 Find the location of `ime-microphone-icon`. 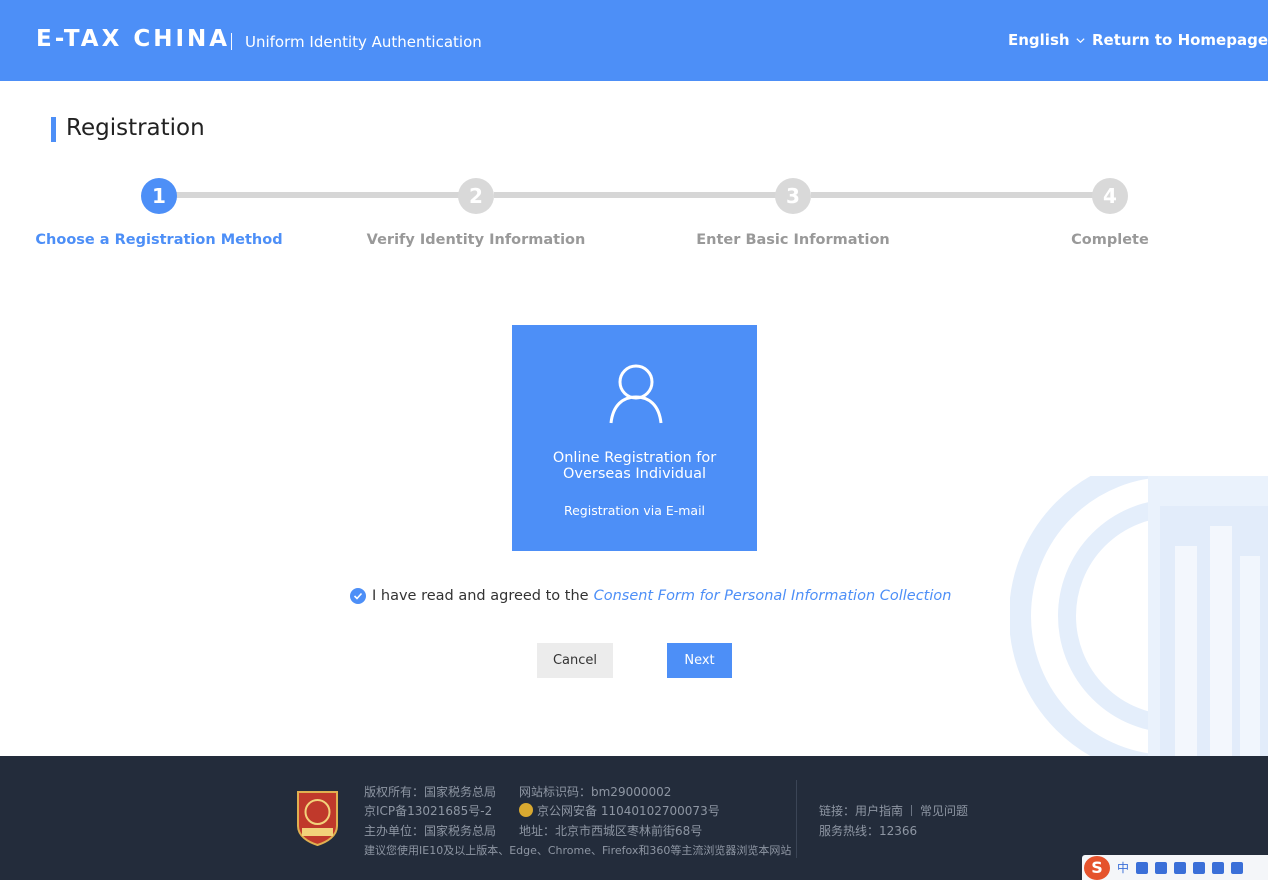

ime-microphone-icon is located at coordinates (1180, 867).